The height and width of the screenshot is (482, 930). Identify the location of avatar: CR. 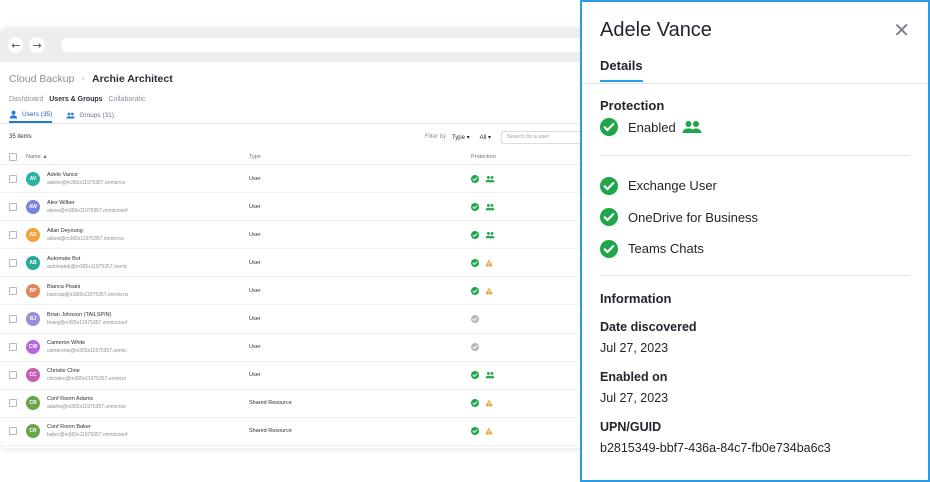
(33, 403).